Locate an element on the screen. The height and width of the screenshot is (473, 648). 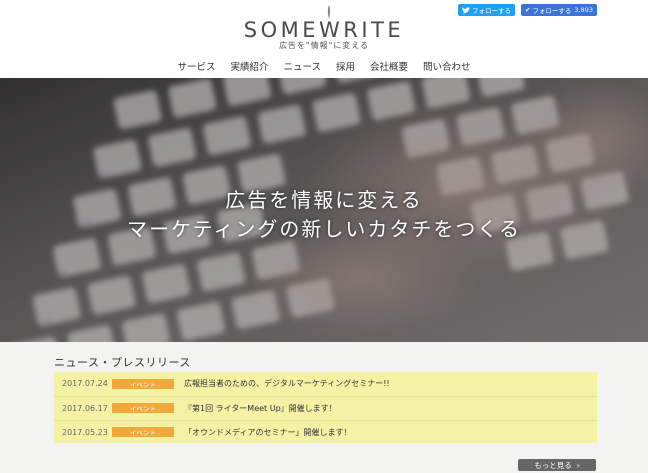
news-date: 2017.05.23 is located at coordinates (85, 432).